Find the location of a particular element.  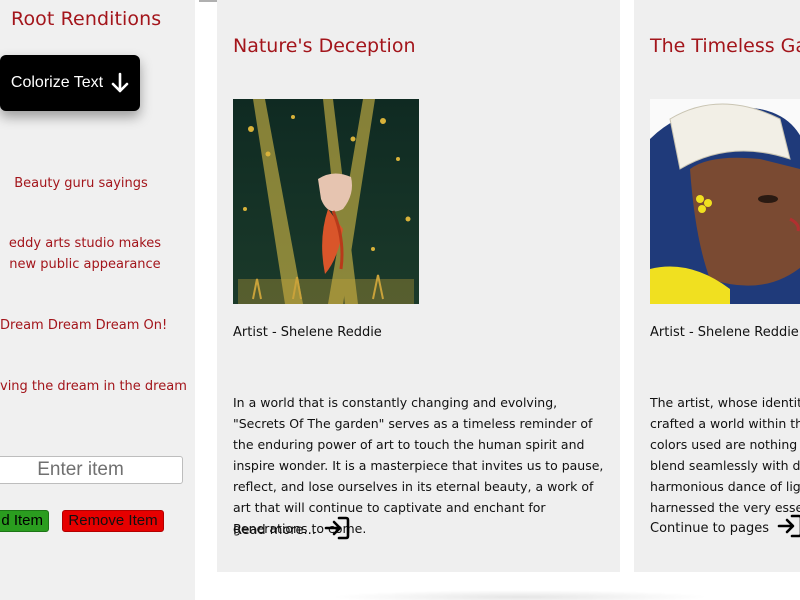

continue-label: Continue to pages is located at coordinates (710, 528).